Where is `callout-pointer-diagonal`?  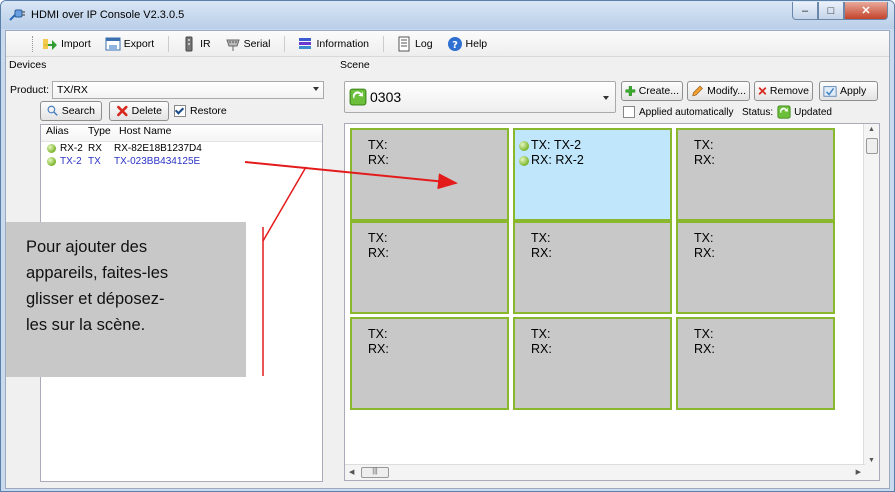
callout-pointer-diagonal is located at coordinates (284, 204).